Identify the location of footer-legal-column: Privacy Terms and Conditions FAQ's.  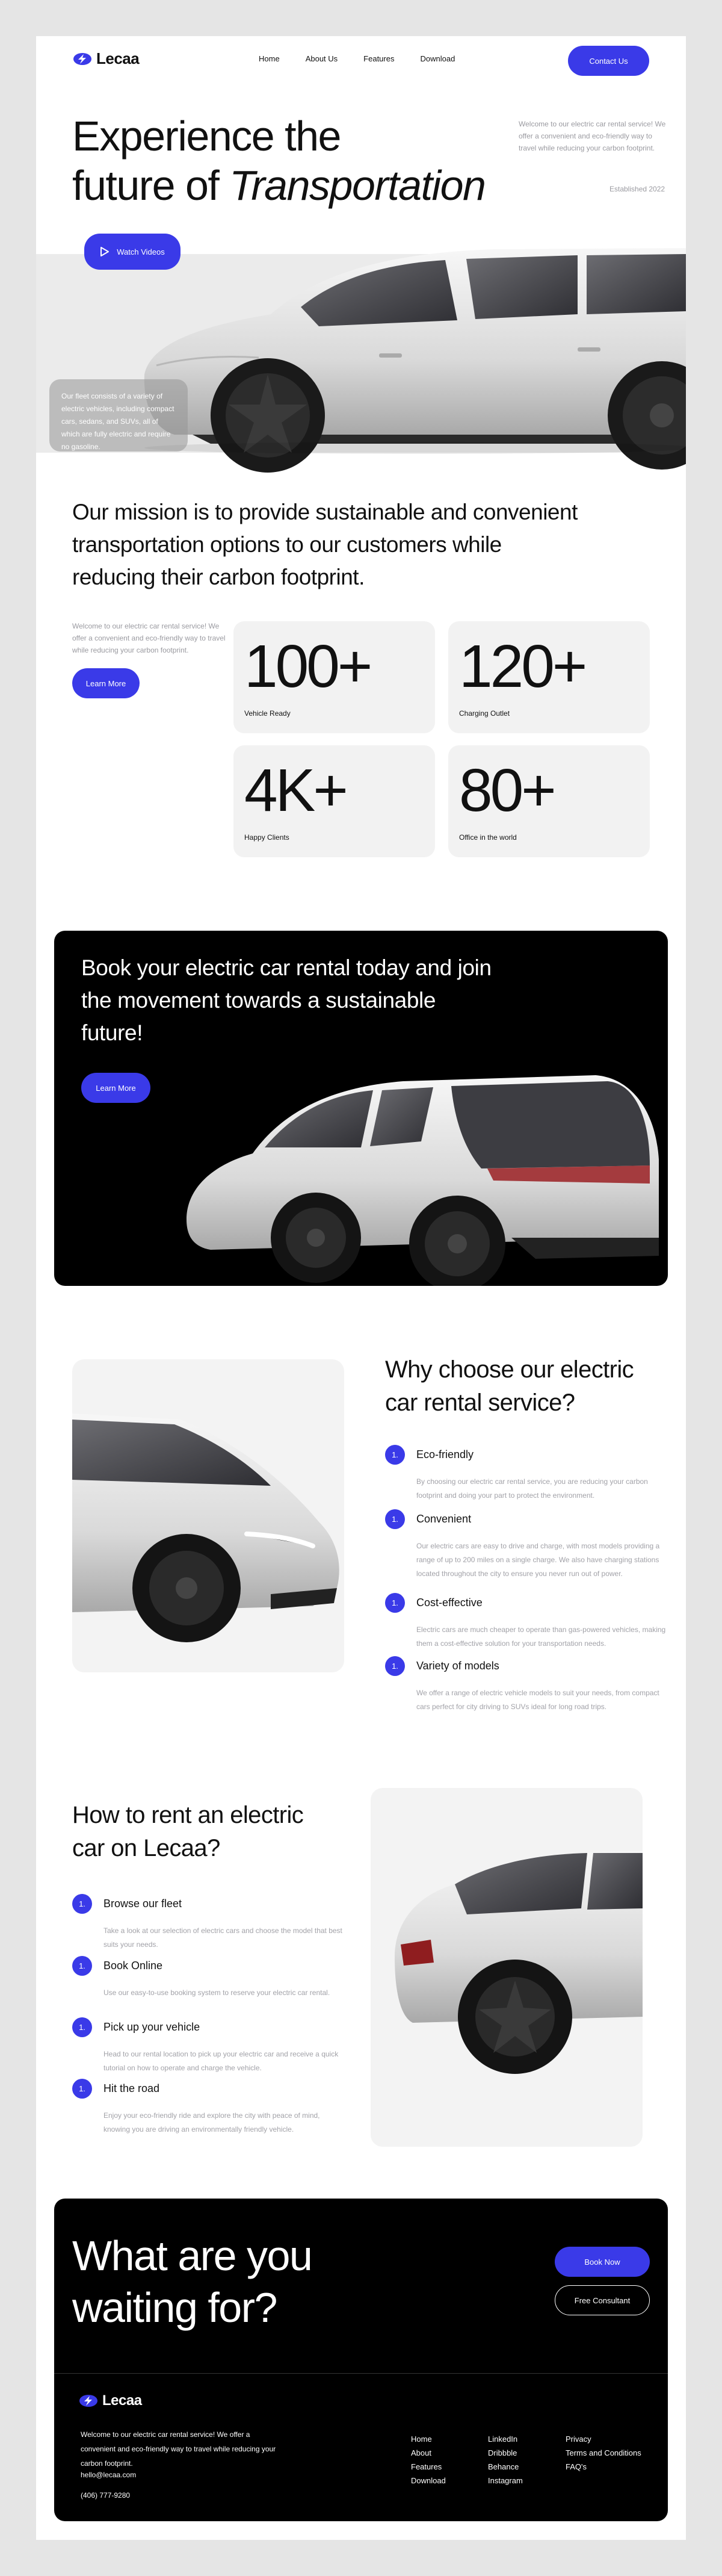
(603, 2453).